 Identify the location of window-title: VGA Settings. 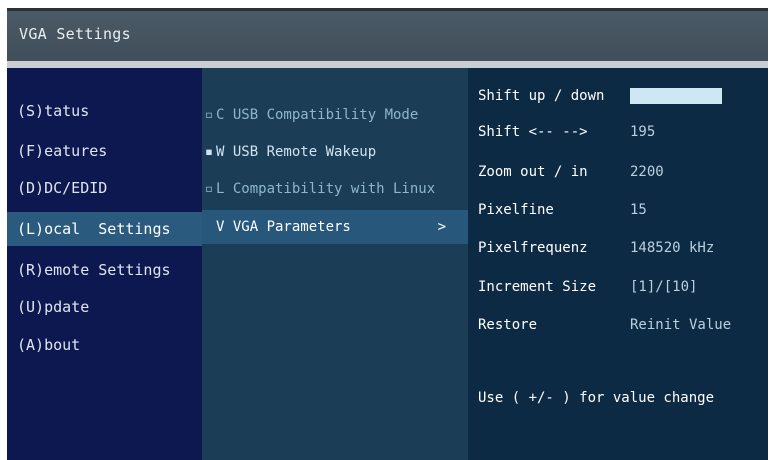
(75, 34).